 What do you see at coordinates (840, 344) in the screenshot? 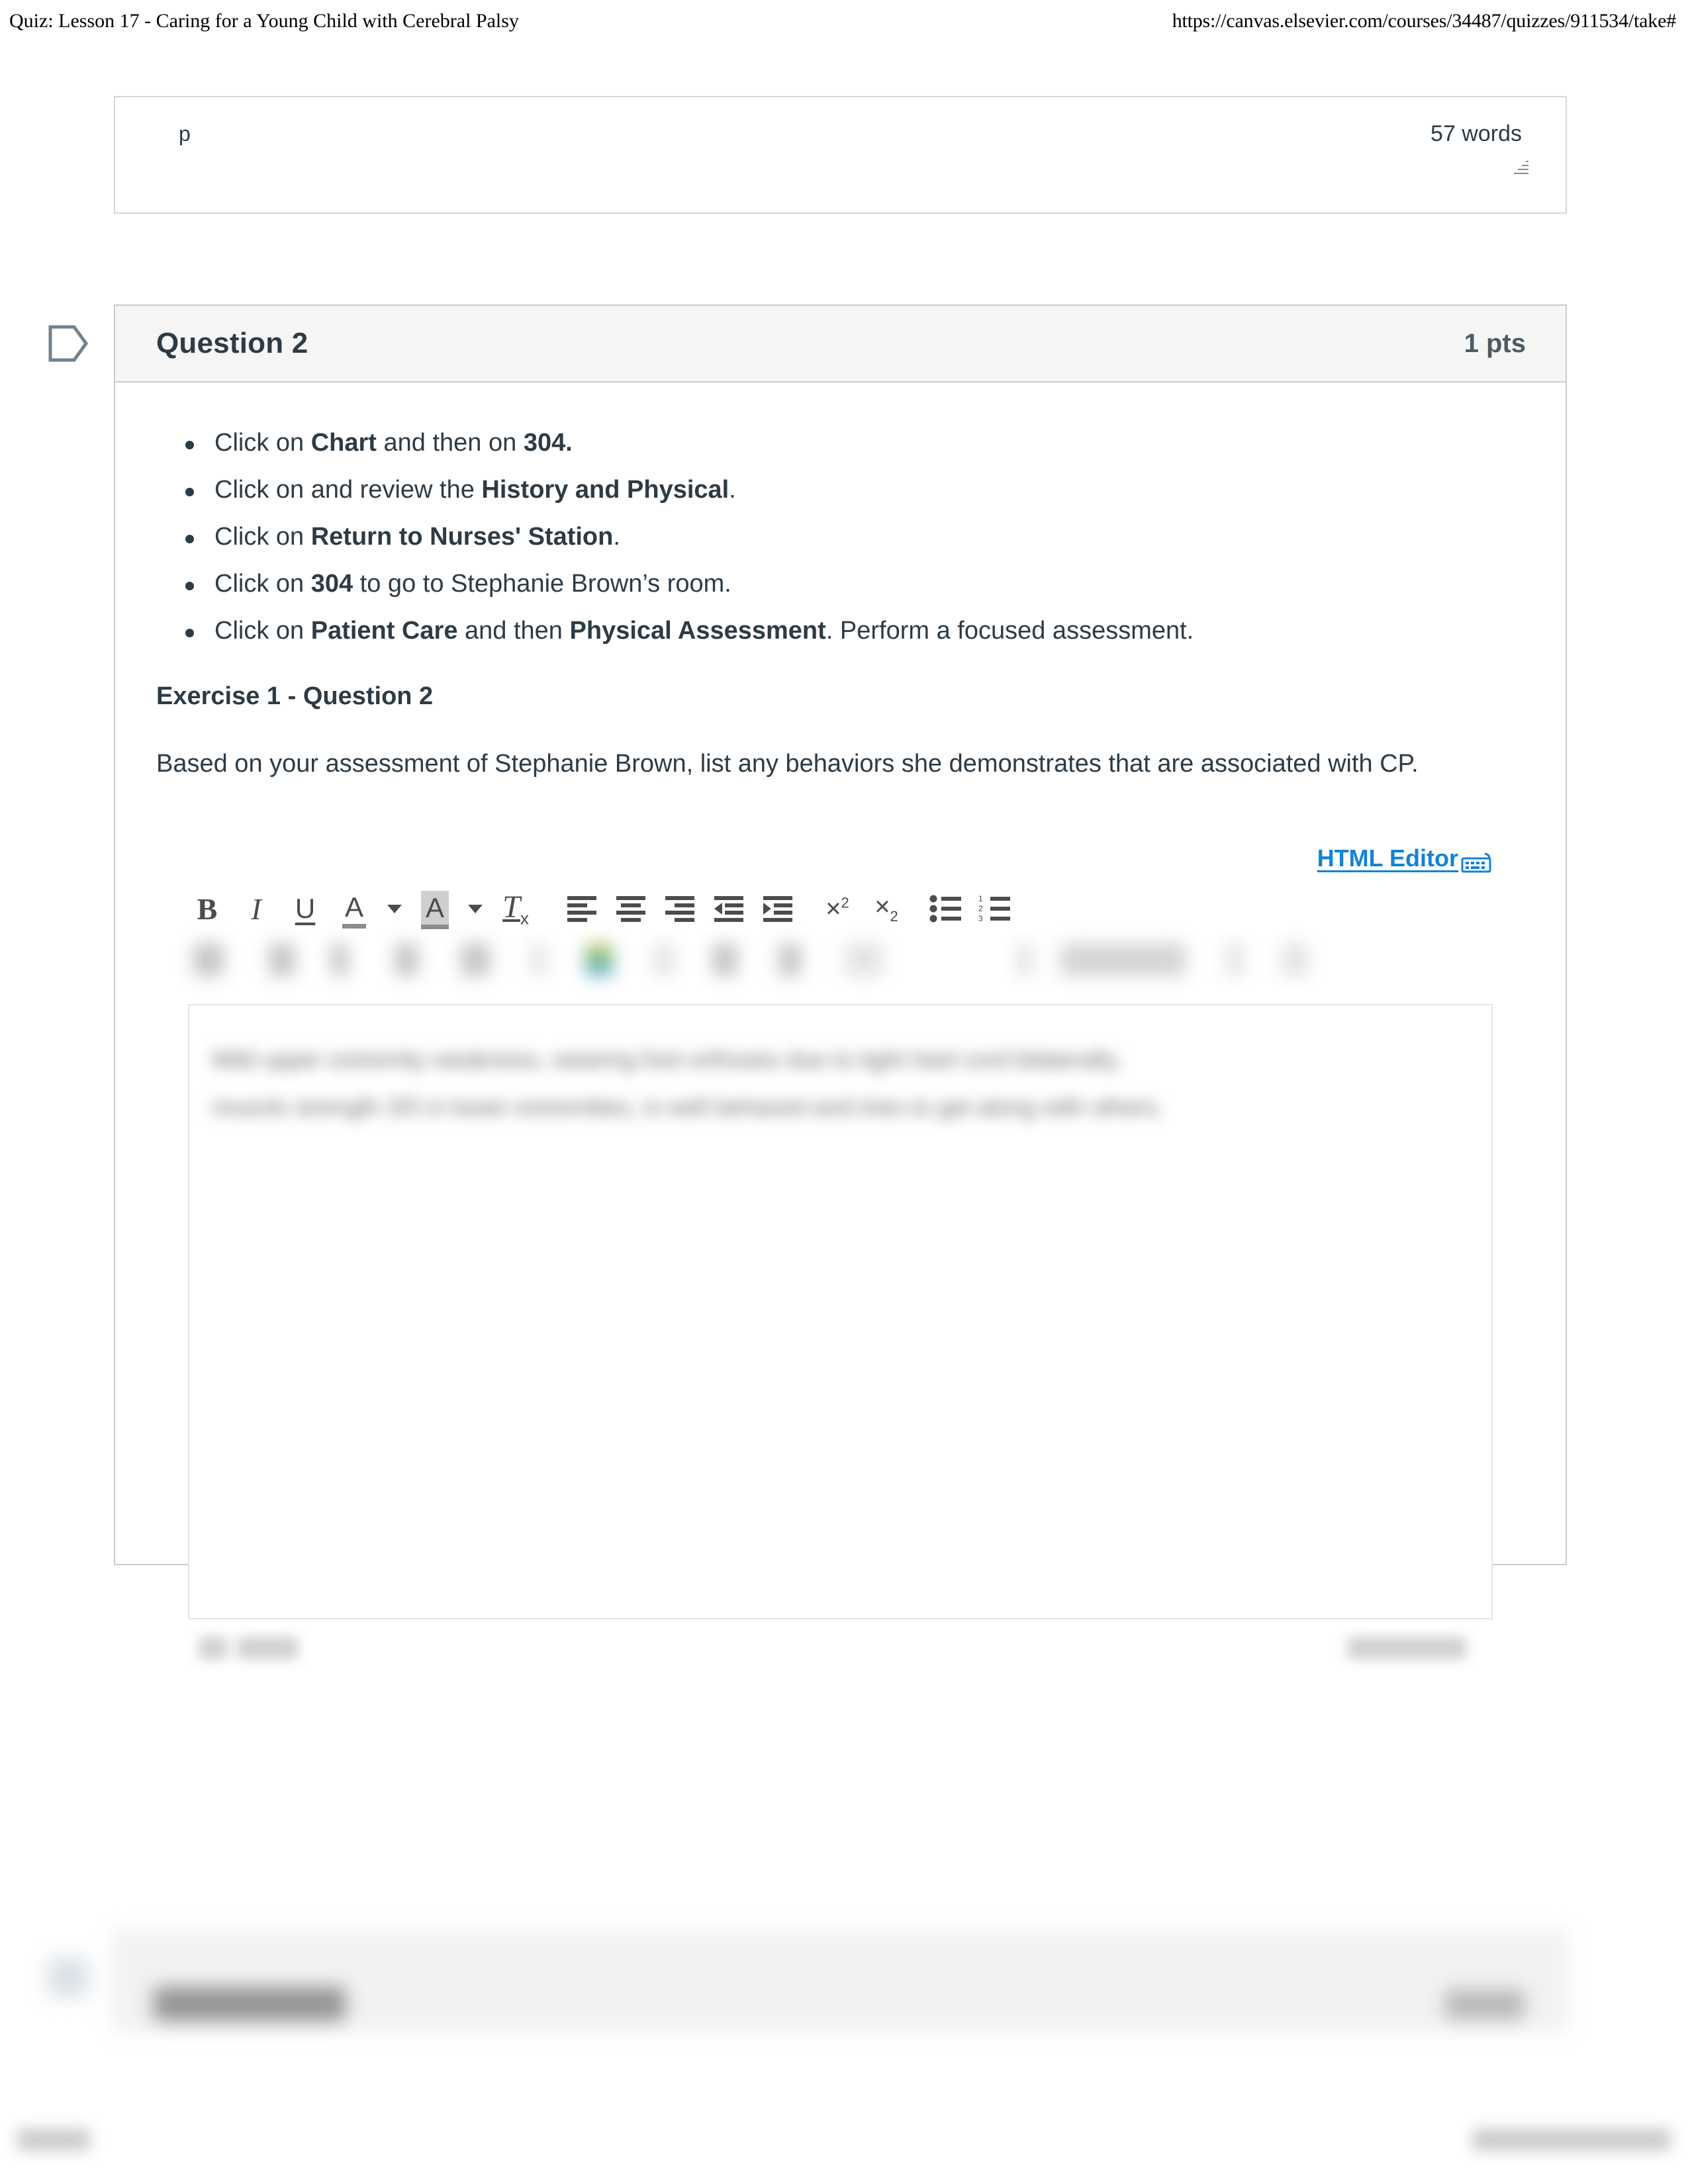
I see `question-header: Question 2 1 pts` at bounding box center [840, 344].